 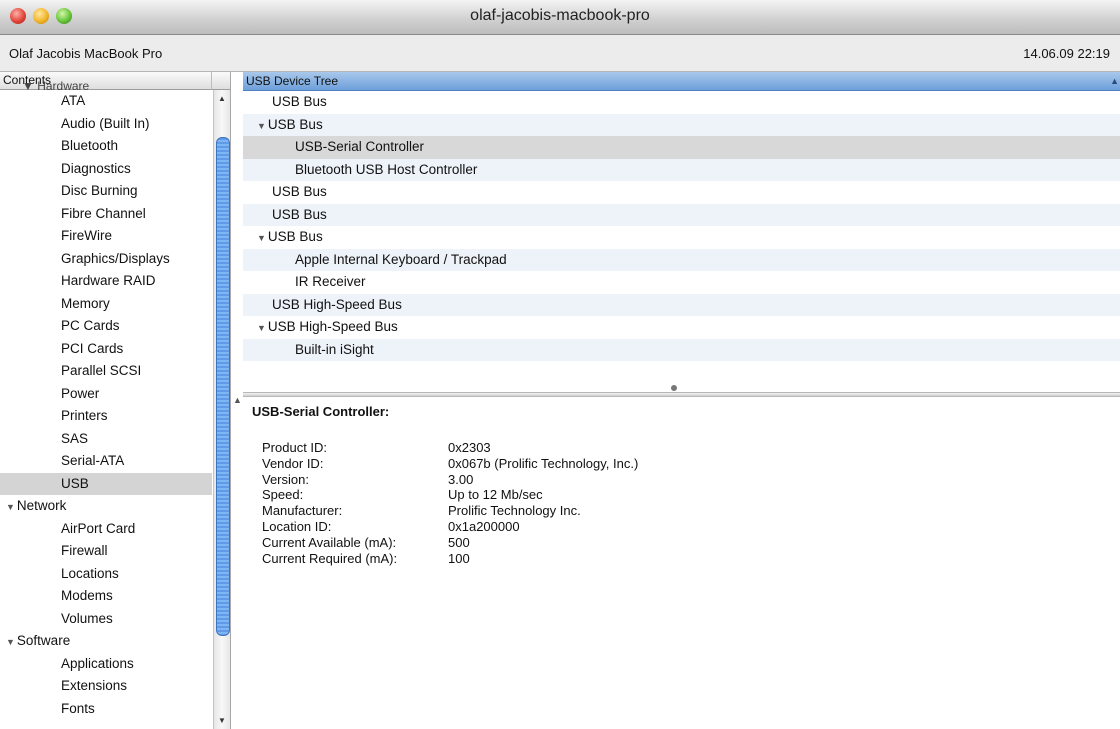 What do you see at coordinates (106, 529) in the screenshot?
I see `sidebar-item-airport-card: AirPort Card` at bounding box center [106, 529].